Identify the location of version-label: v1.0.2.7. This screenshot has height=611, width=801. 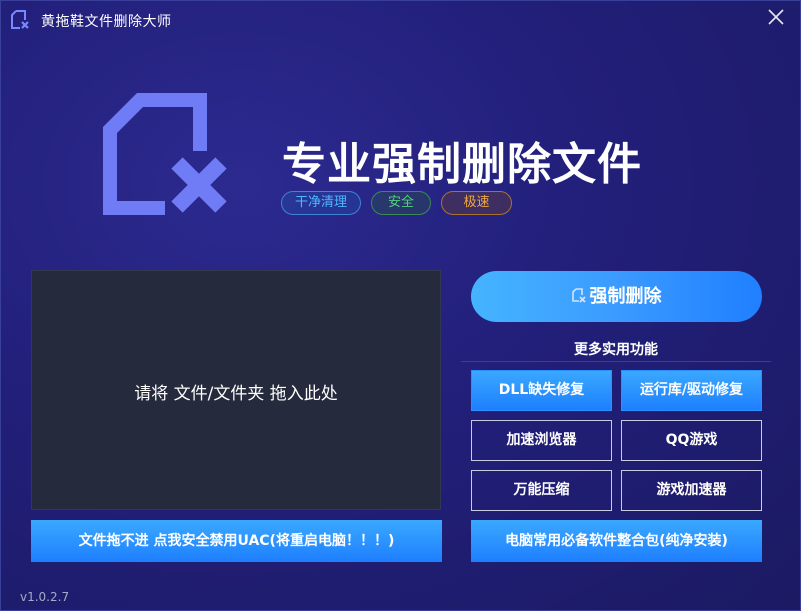
(45, 597).